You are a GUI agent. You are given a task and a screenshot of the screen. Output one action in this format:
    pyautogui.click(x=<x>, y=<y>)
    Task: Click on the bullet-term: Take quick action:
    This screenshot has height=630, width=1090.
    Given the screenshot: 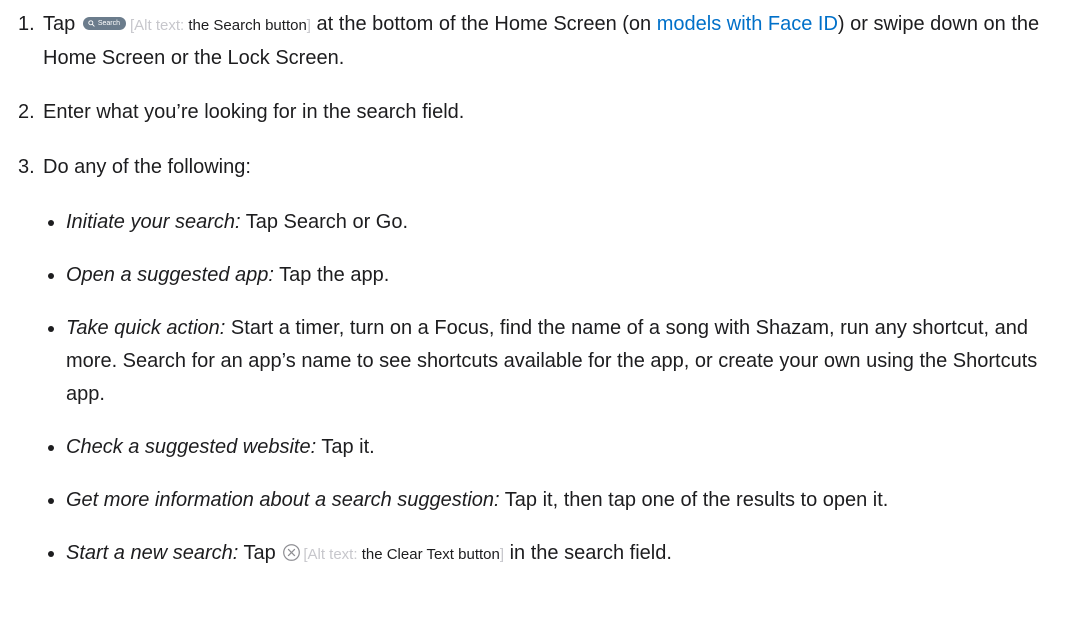 What is the action you would take?
    pyautogui.click(x=146, y=328)
    